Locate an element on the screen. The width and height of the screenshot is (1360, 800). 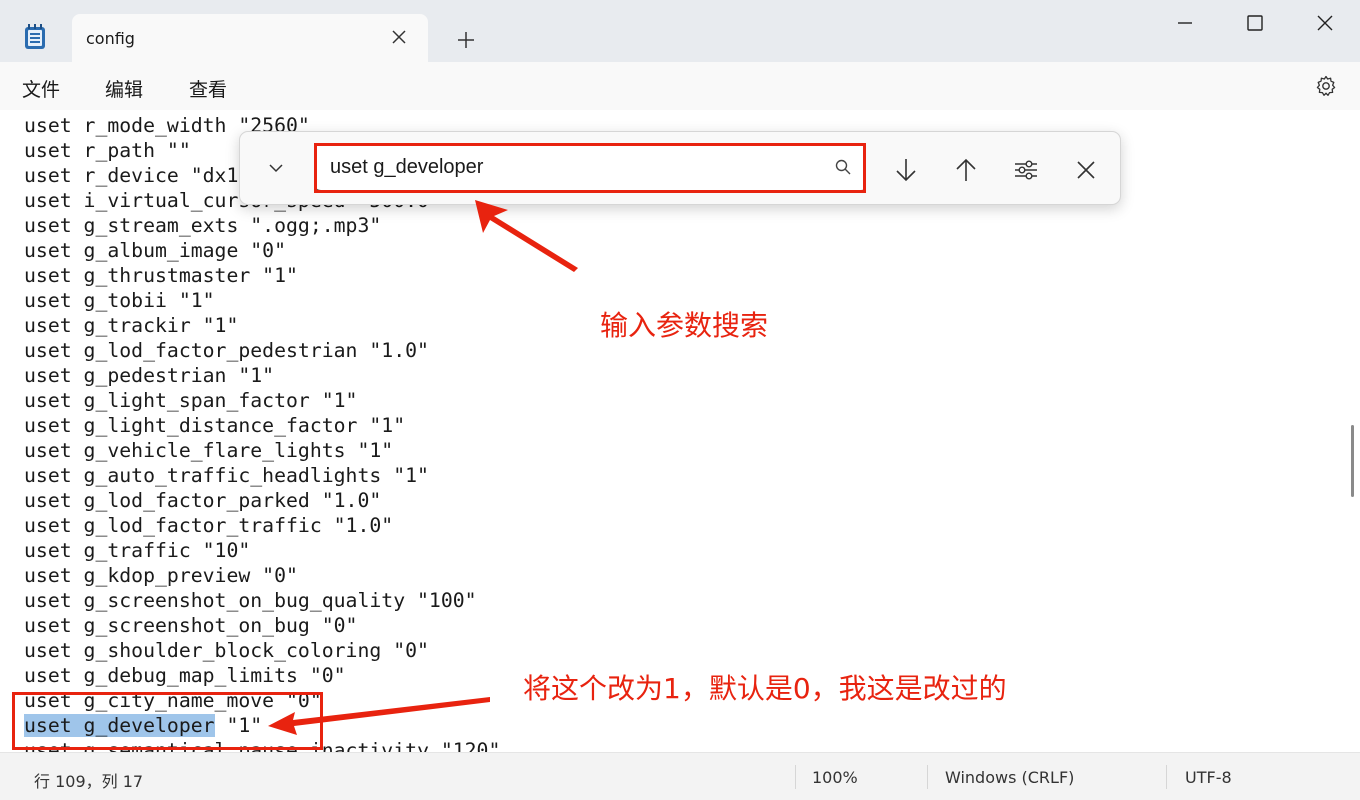
new-tab-plus-icon is located at coordinates (466, 40).